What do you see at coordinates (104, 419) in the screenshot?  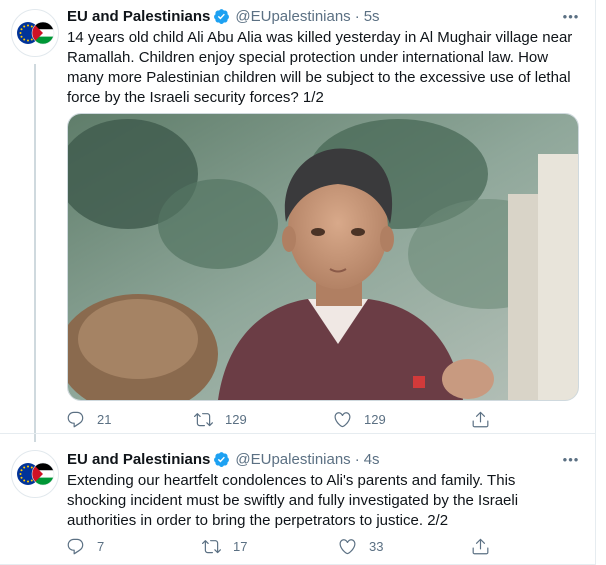 I see `reply-count: 21` at bounding box center [104, 419].